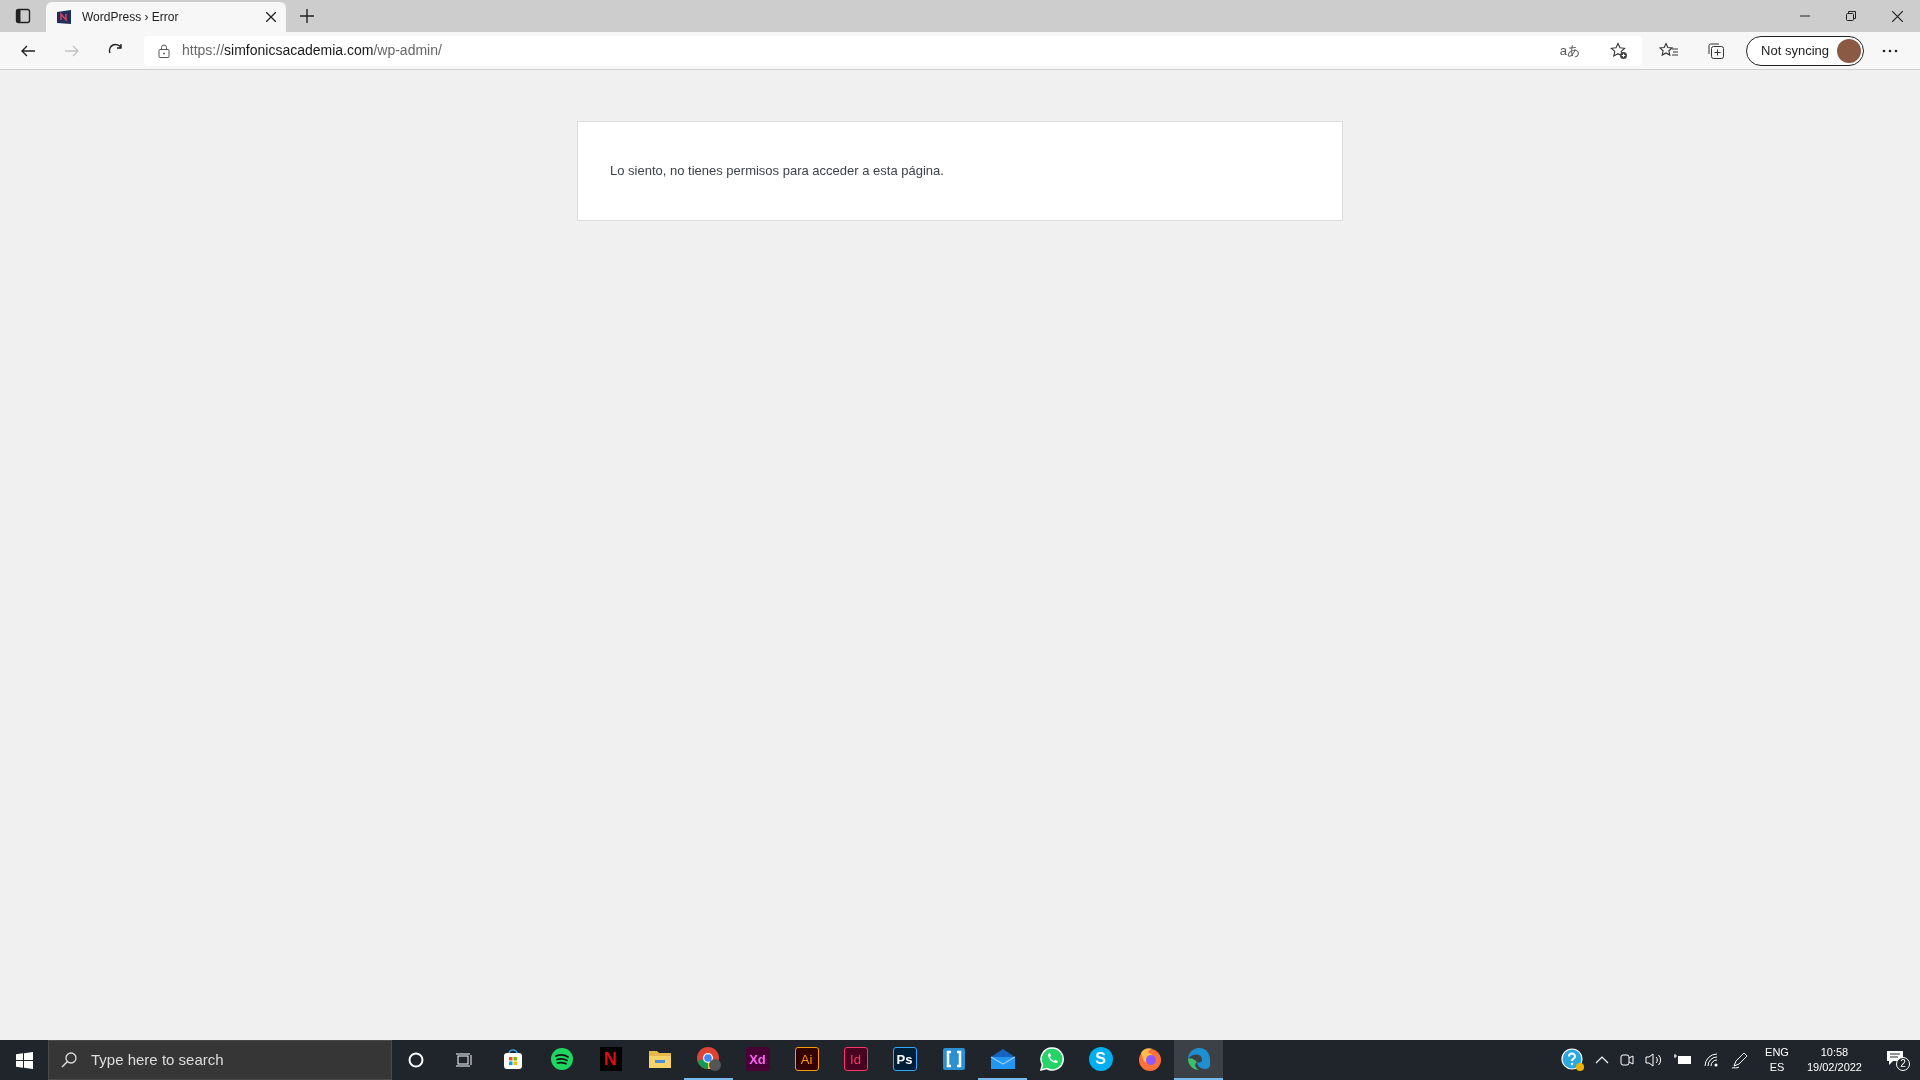 This screenshot has width=1920, height=1080. Describe the element at coordinates (1602, 1060) in the screenshot. I see `chevron-up-icon` at that location.